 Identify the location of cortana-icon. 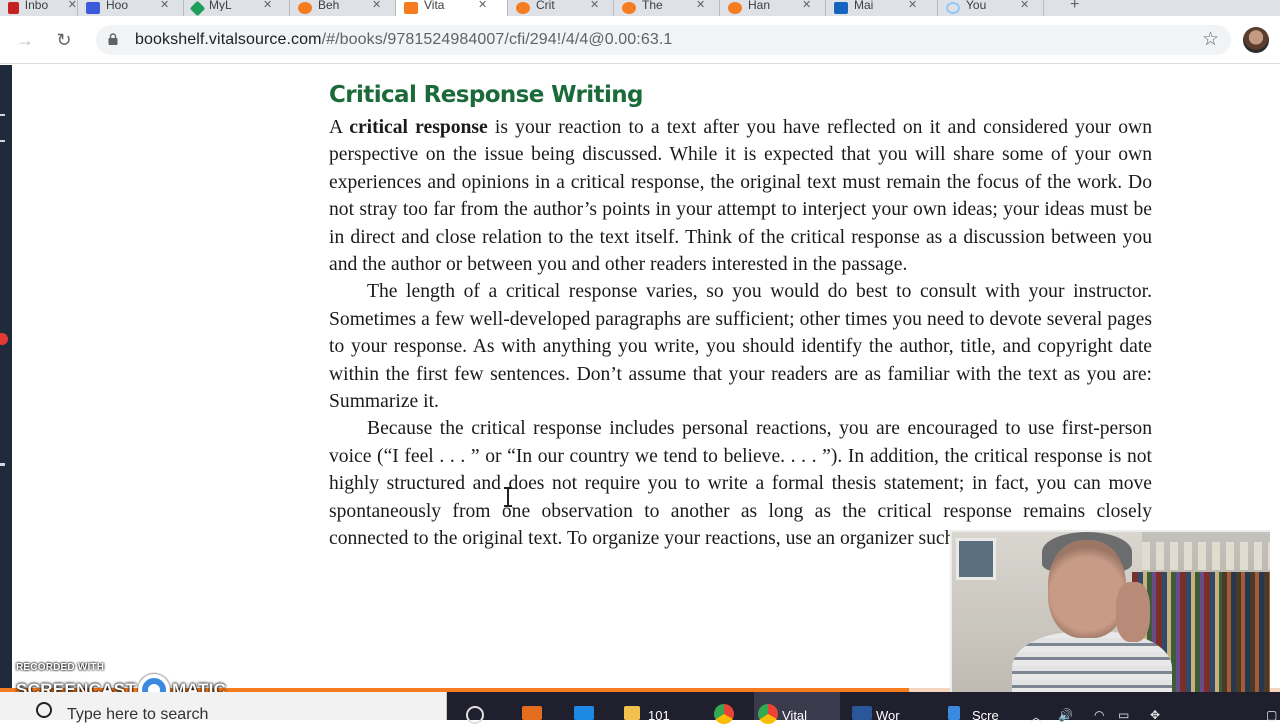
(475, 715).